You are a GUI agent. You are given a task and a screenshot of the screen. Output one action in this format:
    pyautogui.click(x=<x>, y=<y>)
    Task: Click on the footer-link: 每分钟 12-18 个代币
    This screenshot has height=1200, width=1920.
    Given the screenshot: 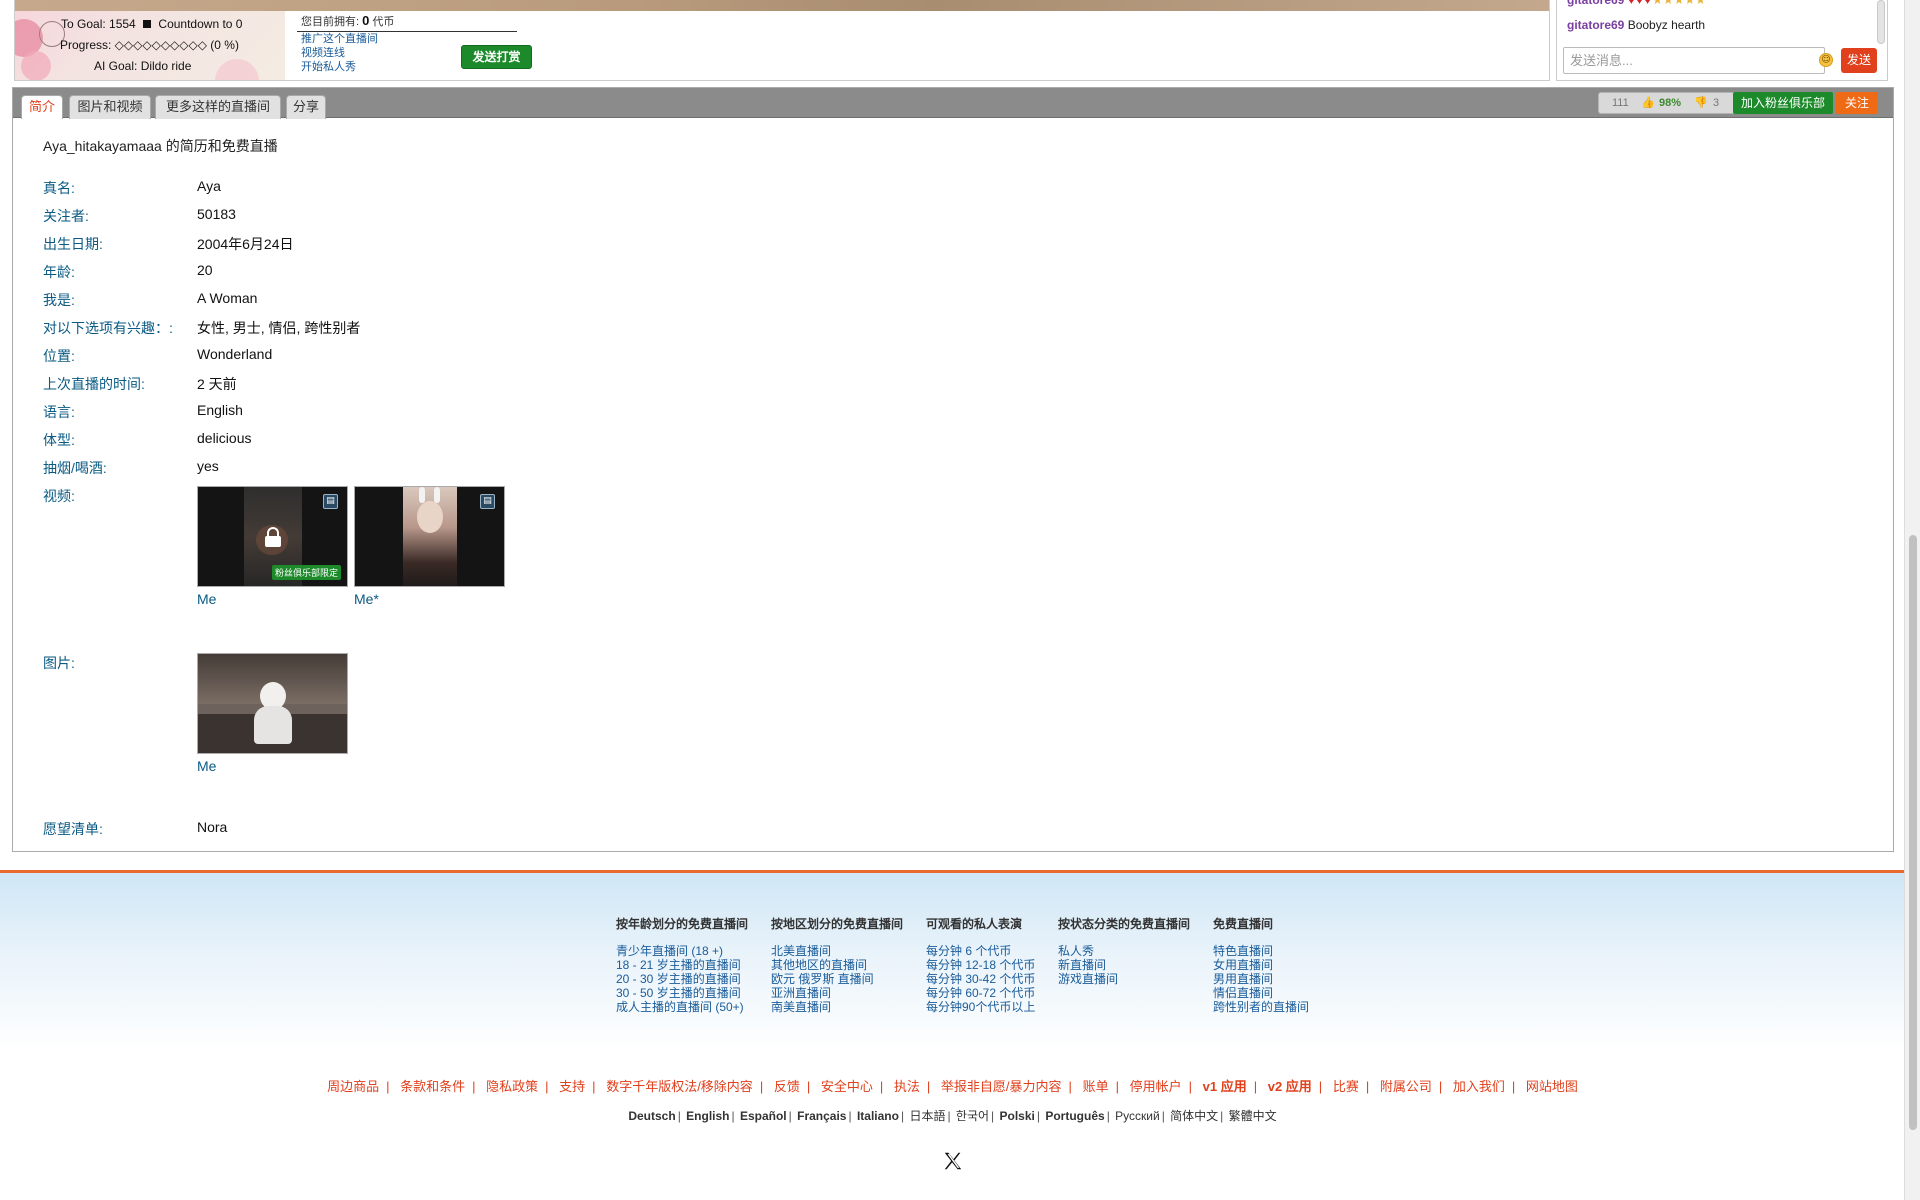 What is the action you would take?
    pyautogui.click(x=980, y=965)
    